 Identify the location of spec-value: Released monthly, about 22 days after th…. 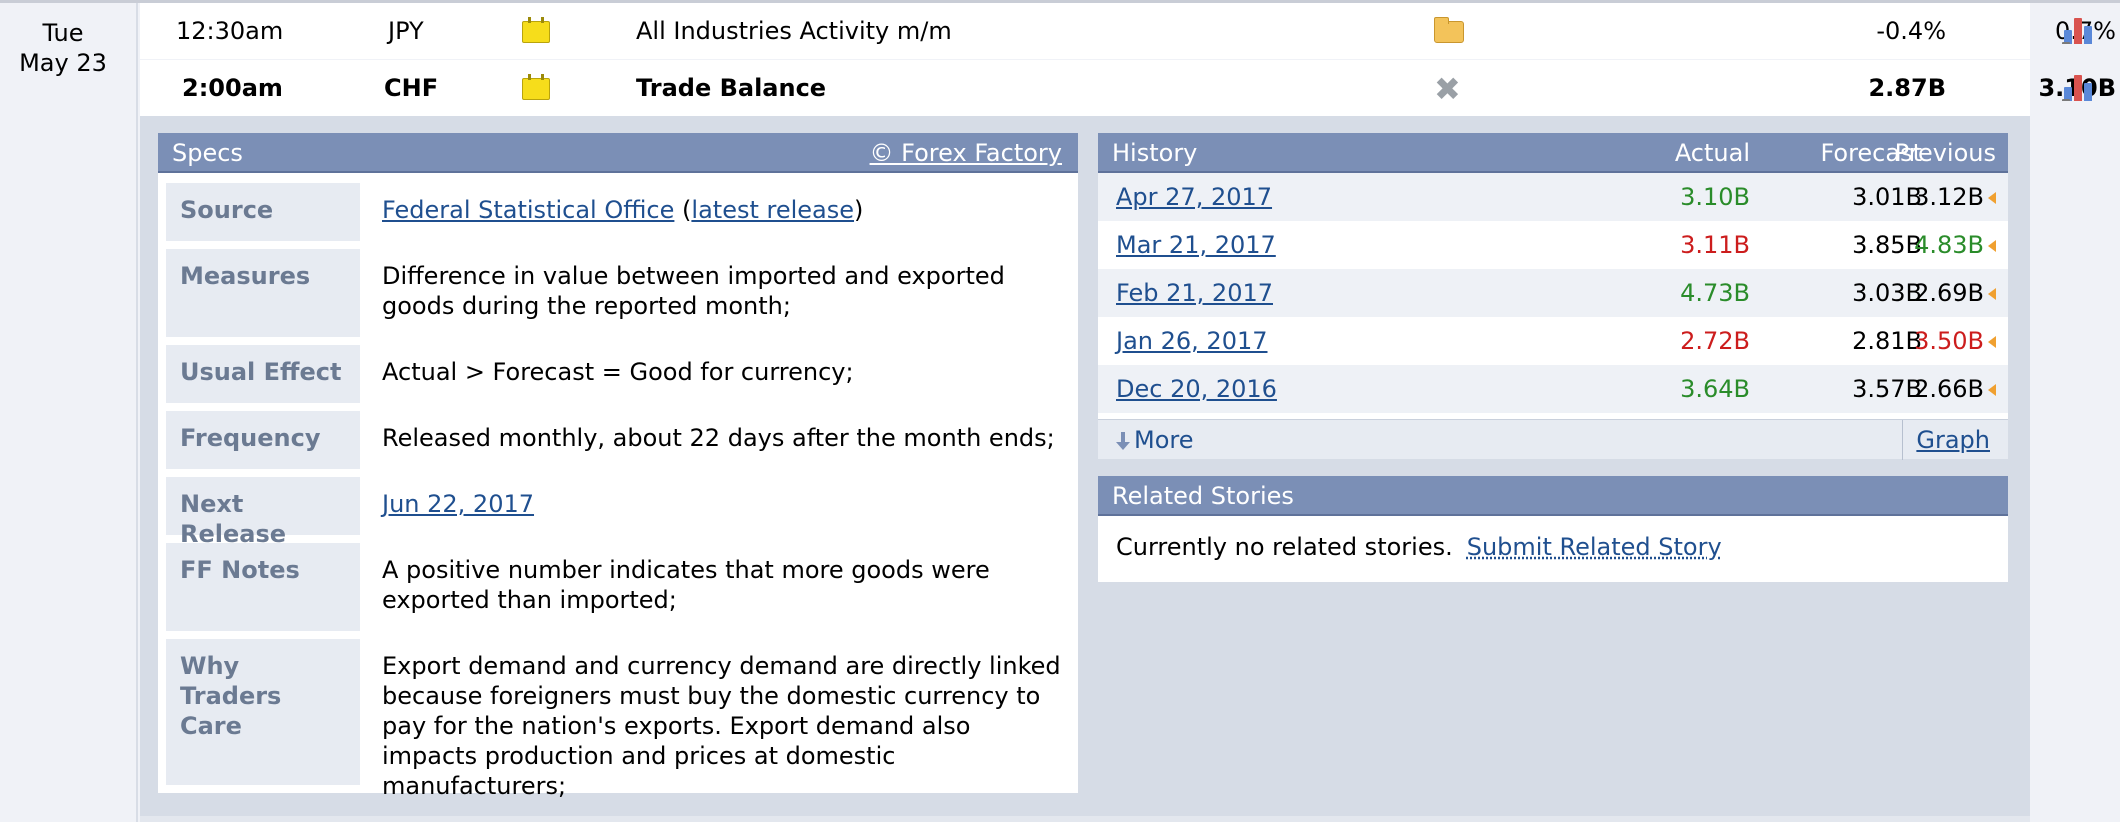
(718, 438).